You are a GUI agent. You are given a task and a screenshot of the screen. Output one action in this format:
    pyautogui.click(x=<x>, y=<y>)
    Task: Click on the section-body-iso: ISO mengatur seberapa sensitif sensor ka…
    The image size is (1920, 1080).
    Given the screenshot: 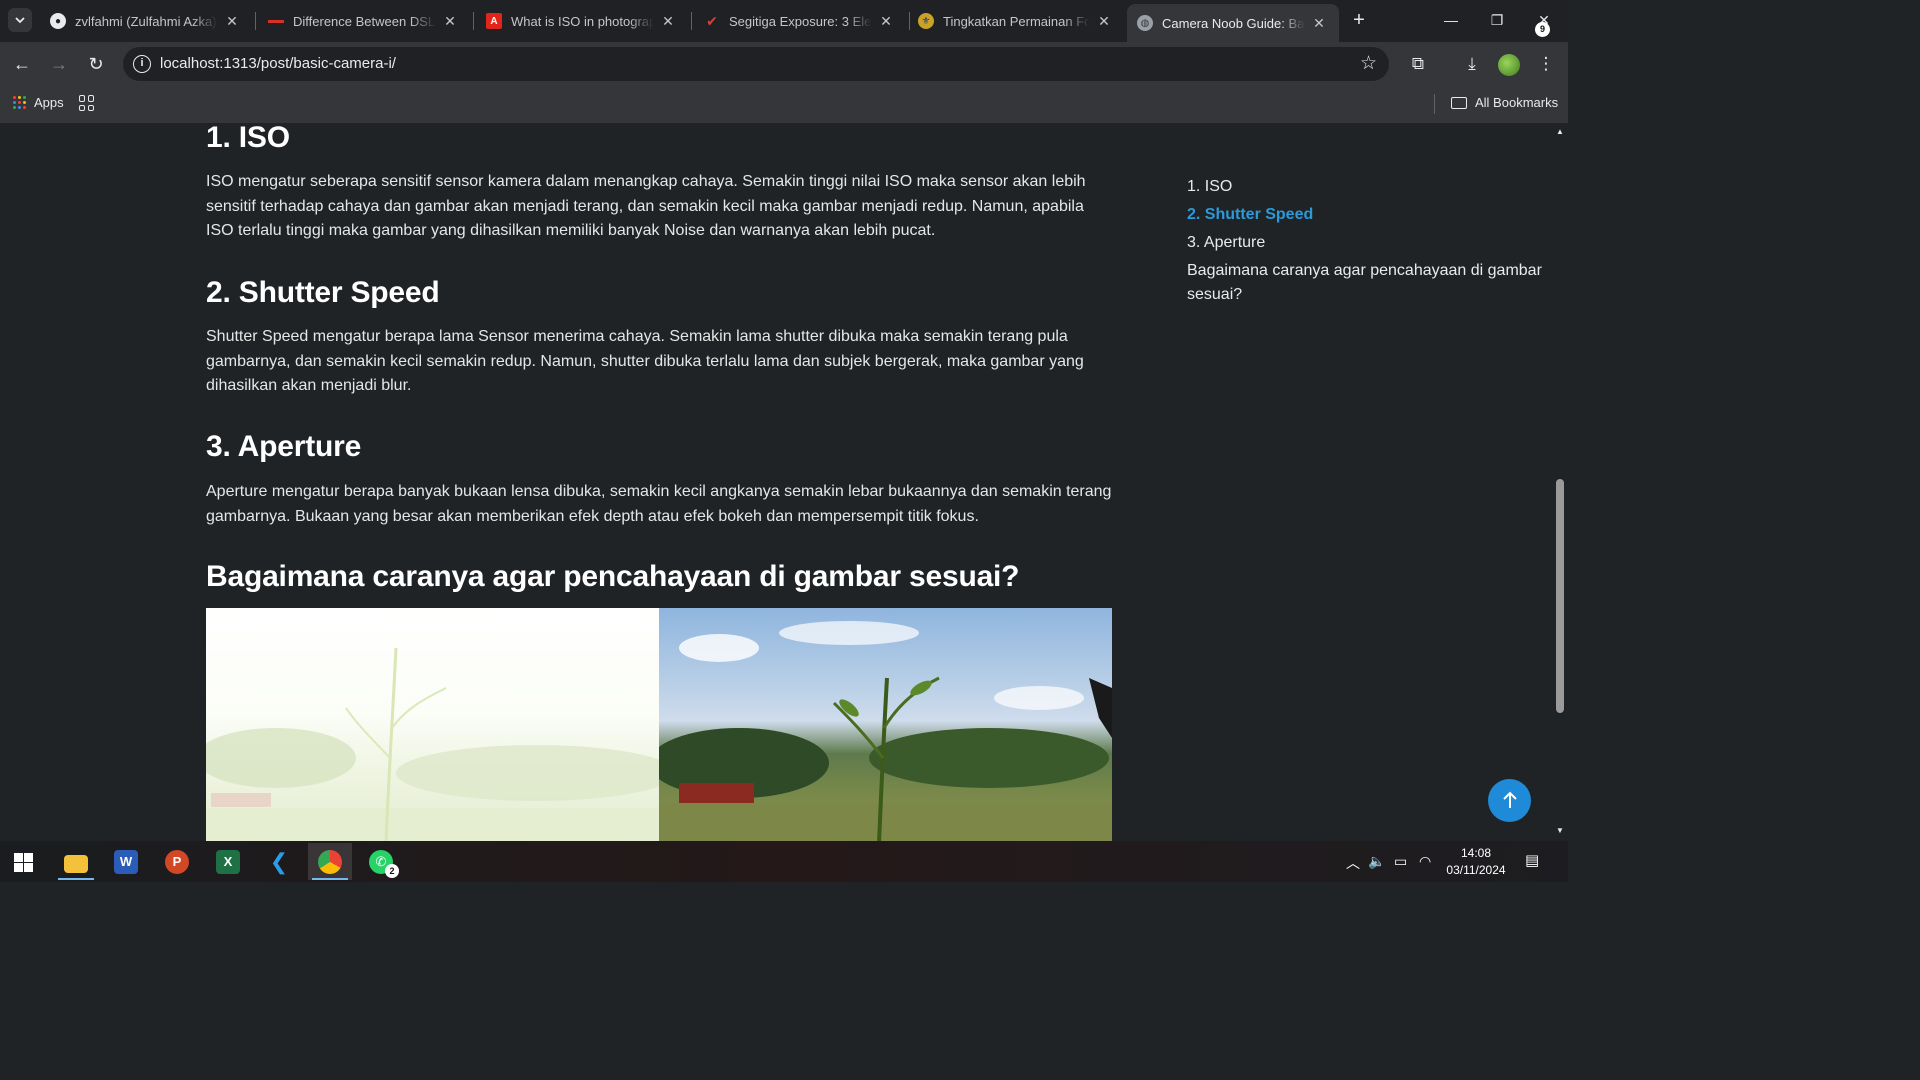 What is the action you would take?
    pyautogui.click(x=646, y=206)
    